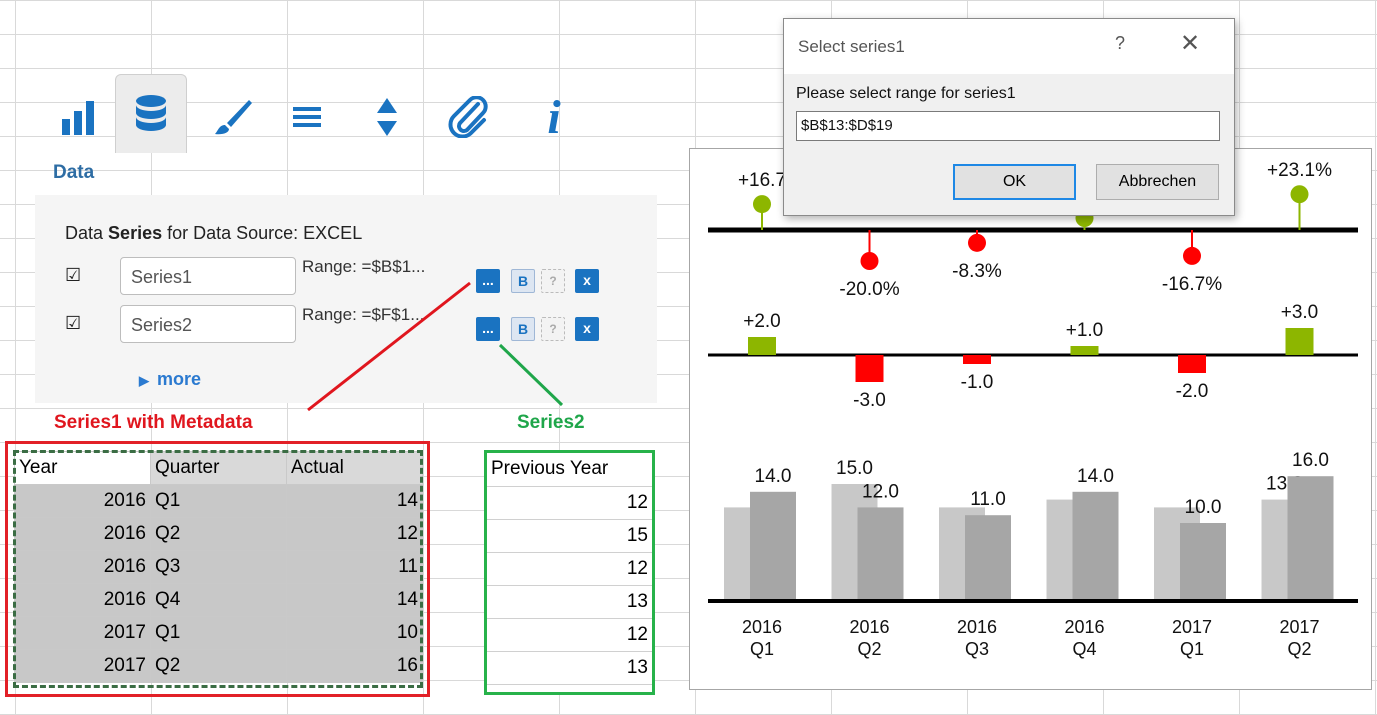  I want to click on absolute-variance-label: +3.0, so click(1300, 312).